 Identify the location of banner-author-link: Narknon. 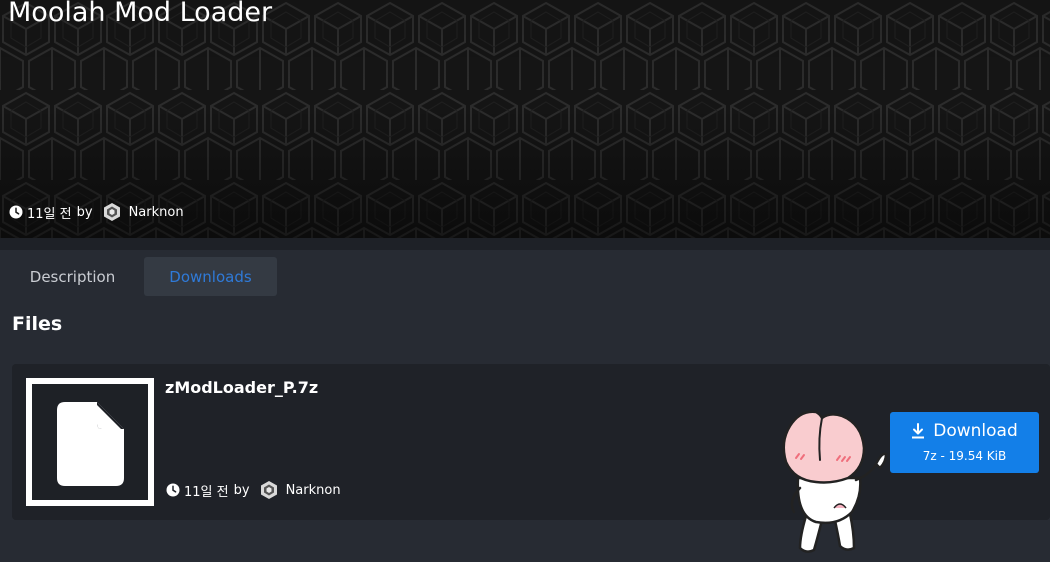
(156, 212).